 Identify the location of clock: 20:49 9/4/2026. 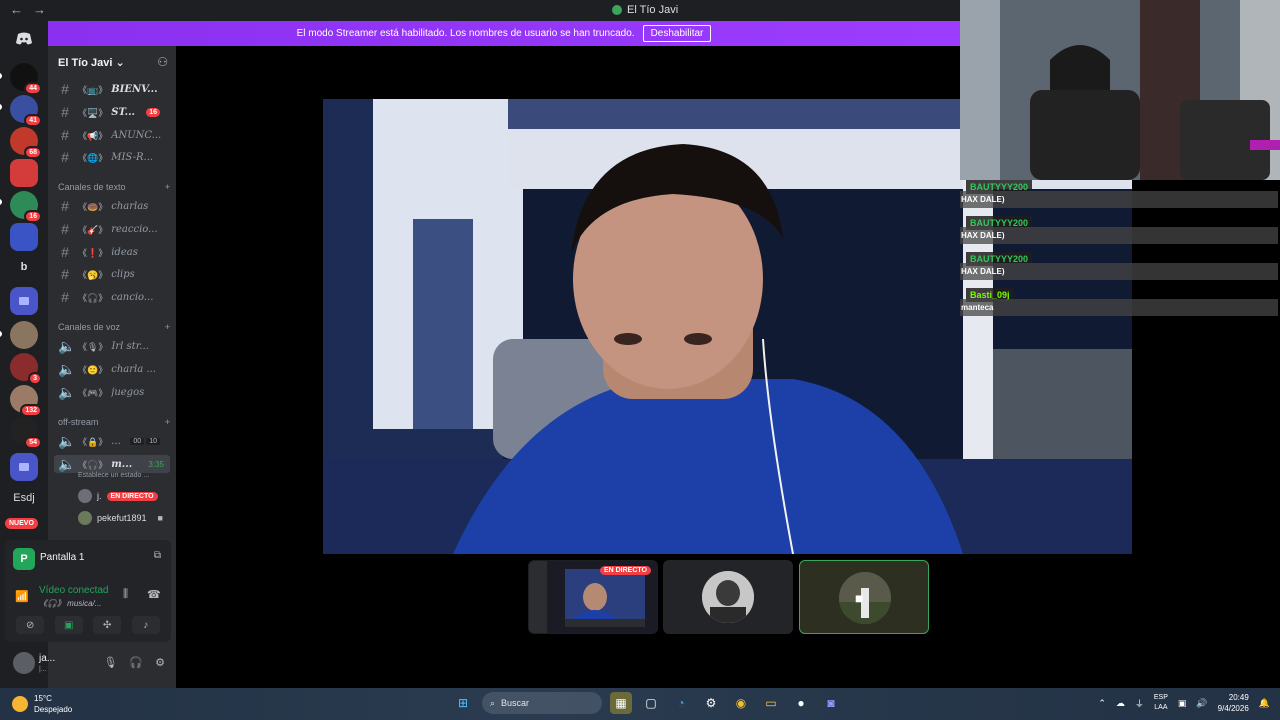
(1233, 703).